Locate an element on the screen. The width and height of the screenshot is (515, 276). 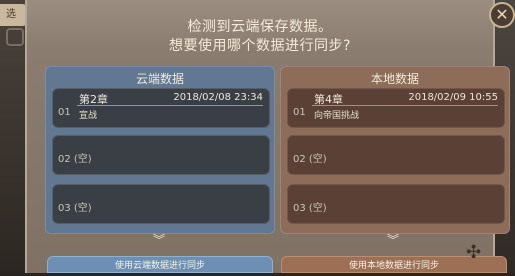
close-button: ✕ is located at coordinates (502, 15).